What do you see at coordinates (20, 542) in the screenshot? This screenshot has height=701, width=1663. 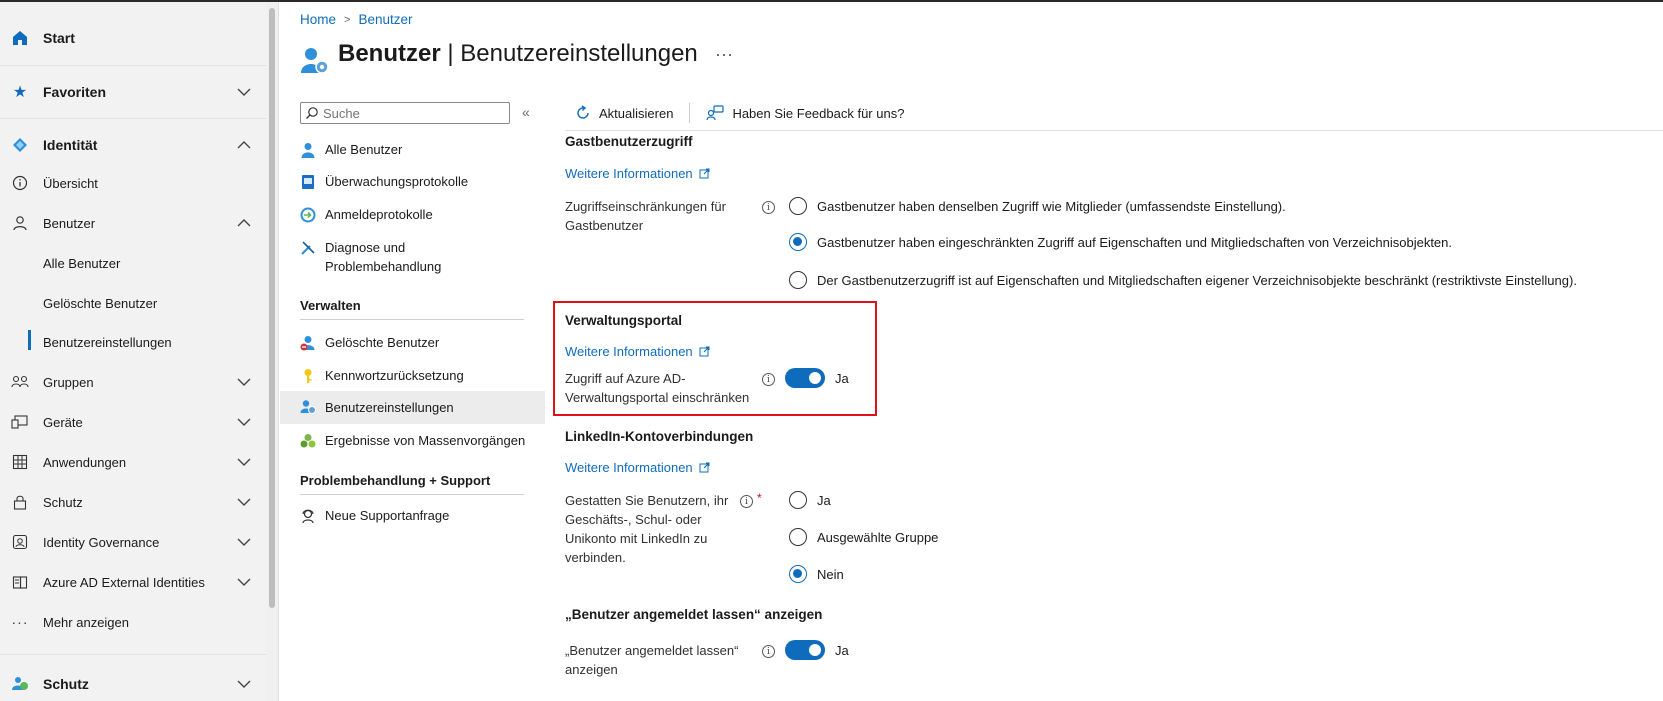 I see `governance-icon` at bounding box center [20, 542].